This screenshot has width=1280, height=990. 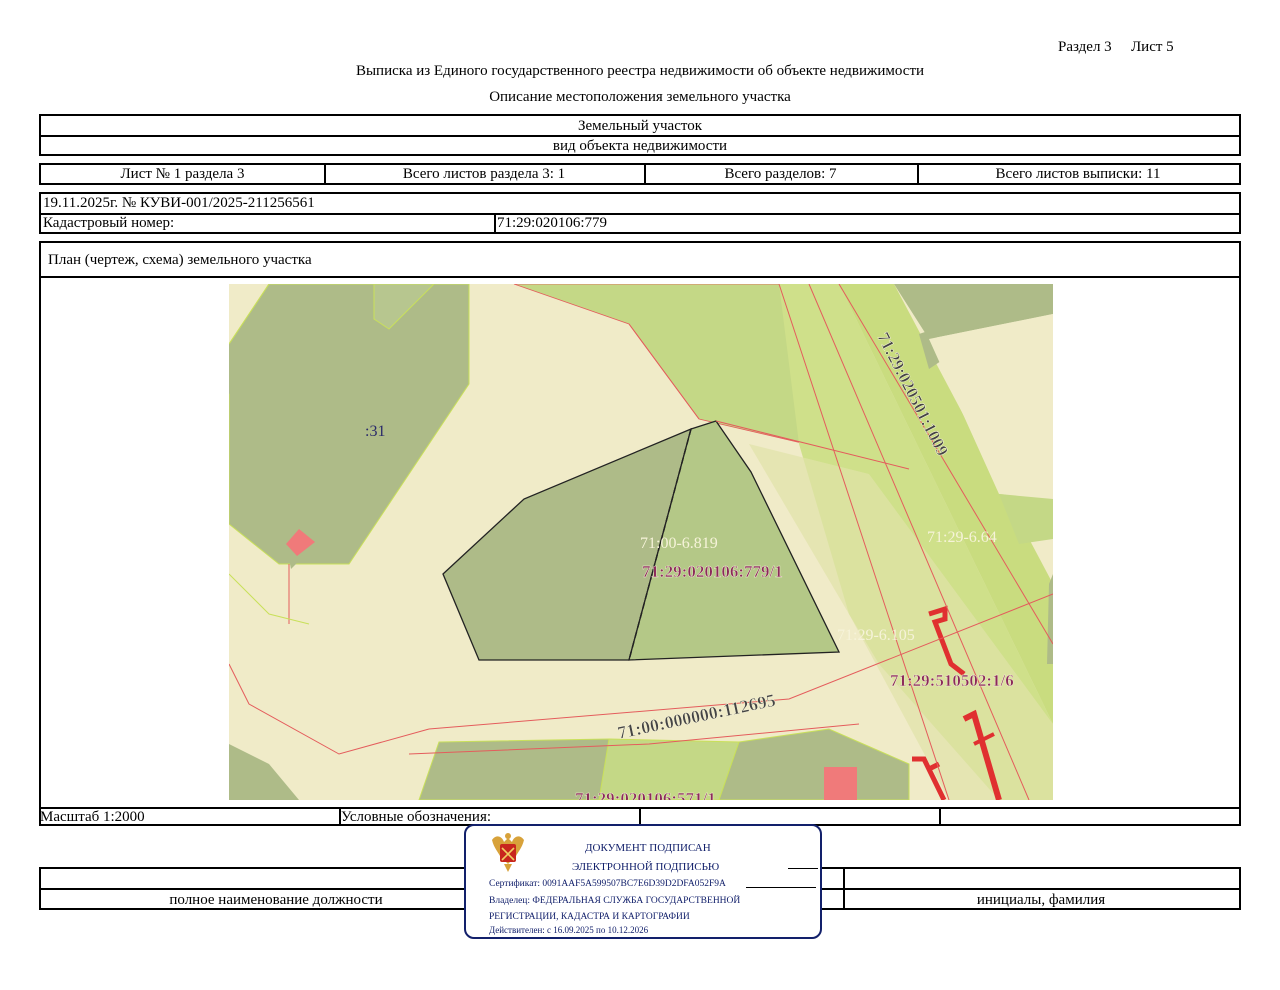 I want to click on stamp-line-2: ЭЛЕКТРОННОЙ ПОДПИСЬЮ, so click(x=646, y=867).